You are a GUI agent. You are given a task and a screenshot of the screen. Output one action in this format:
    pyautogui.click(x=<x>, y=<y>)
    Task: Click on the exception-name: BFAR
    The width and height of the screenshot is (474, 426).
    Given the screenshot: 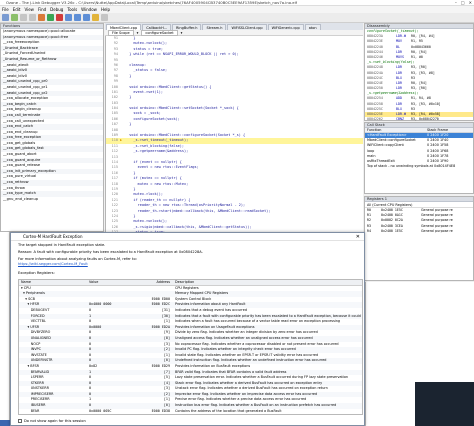 What is the action you would take?
    pyautogui.click(x=30, y=410)
    